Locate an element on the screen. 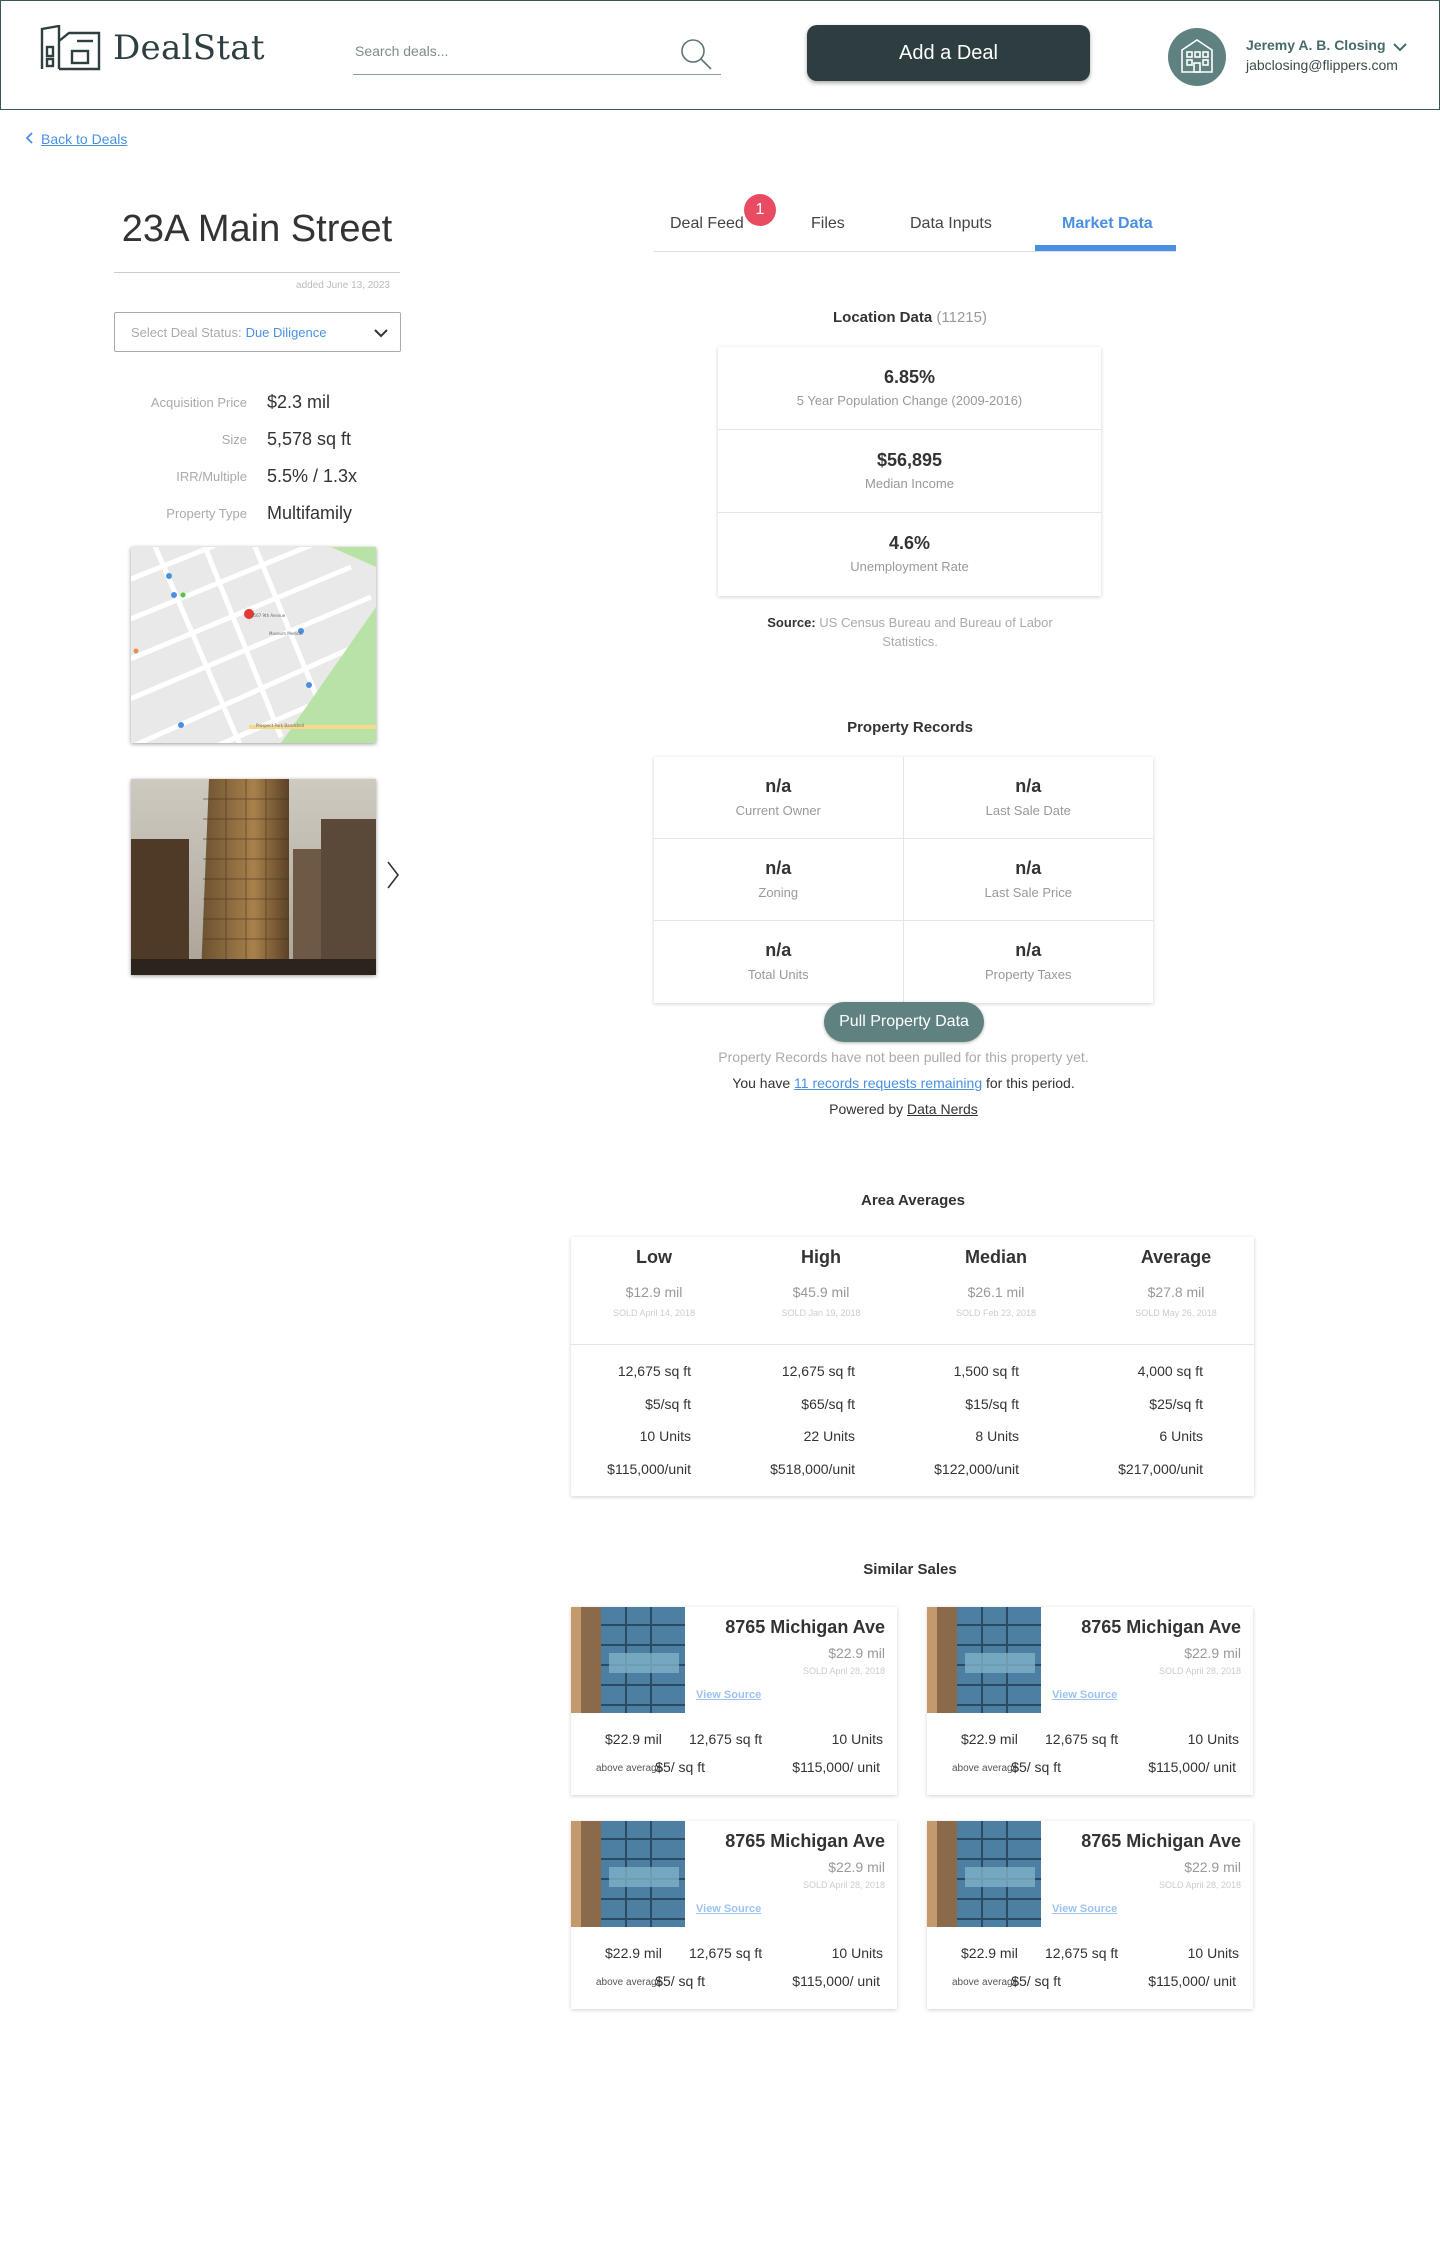  back-to-deals-link: Back to Deals is located at coordinates (76, 139).